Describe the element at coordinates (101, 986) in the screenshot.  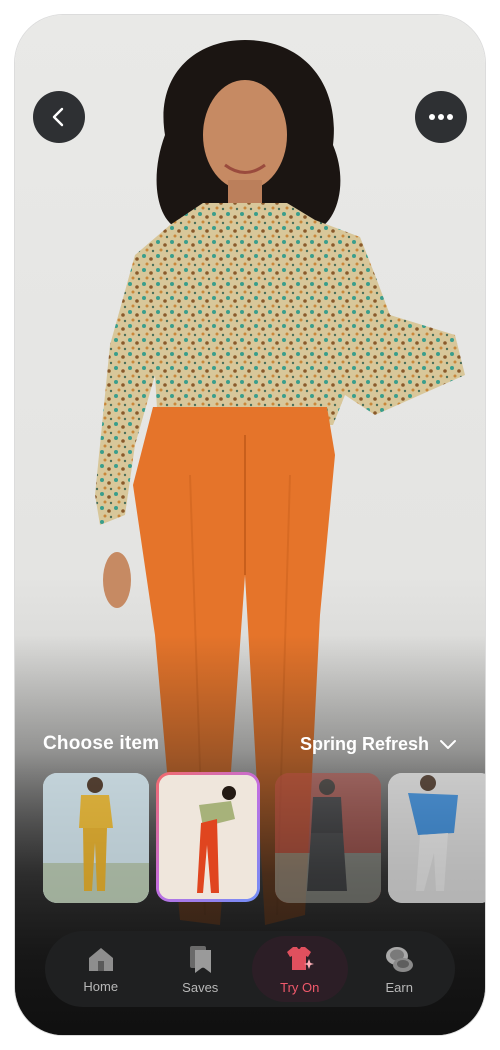
I see `nav-label: Home` at that location.